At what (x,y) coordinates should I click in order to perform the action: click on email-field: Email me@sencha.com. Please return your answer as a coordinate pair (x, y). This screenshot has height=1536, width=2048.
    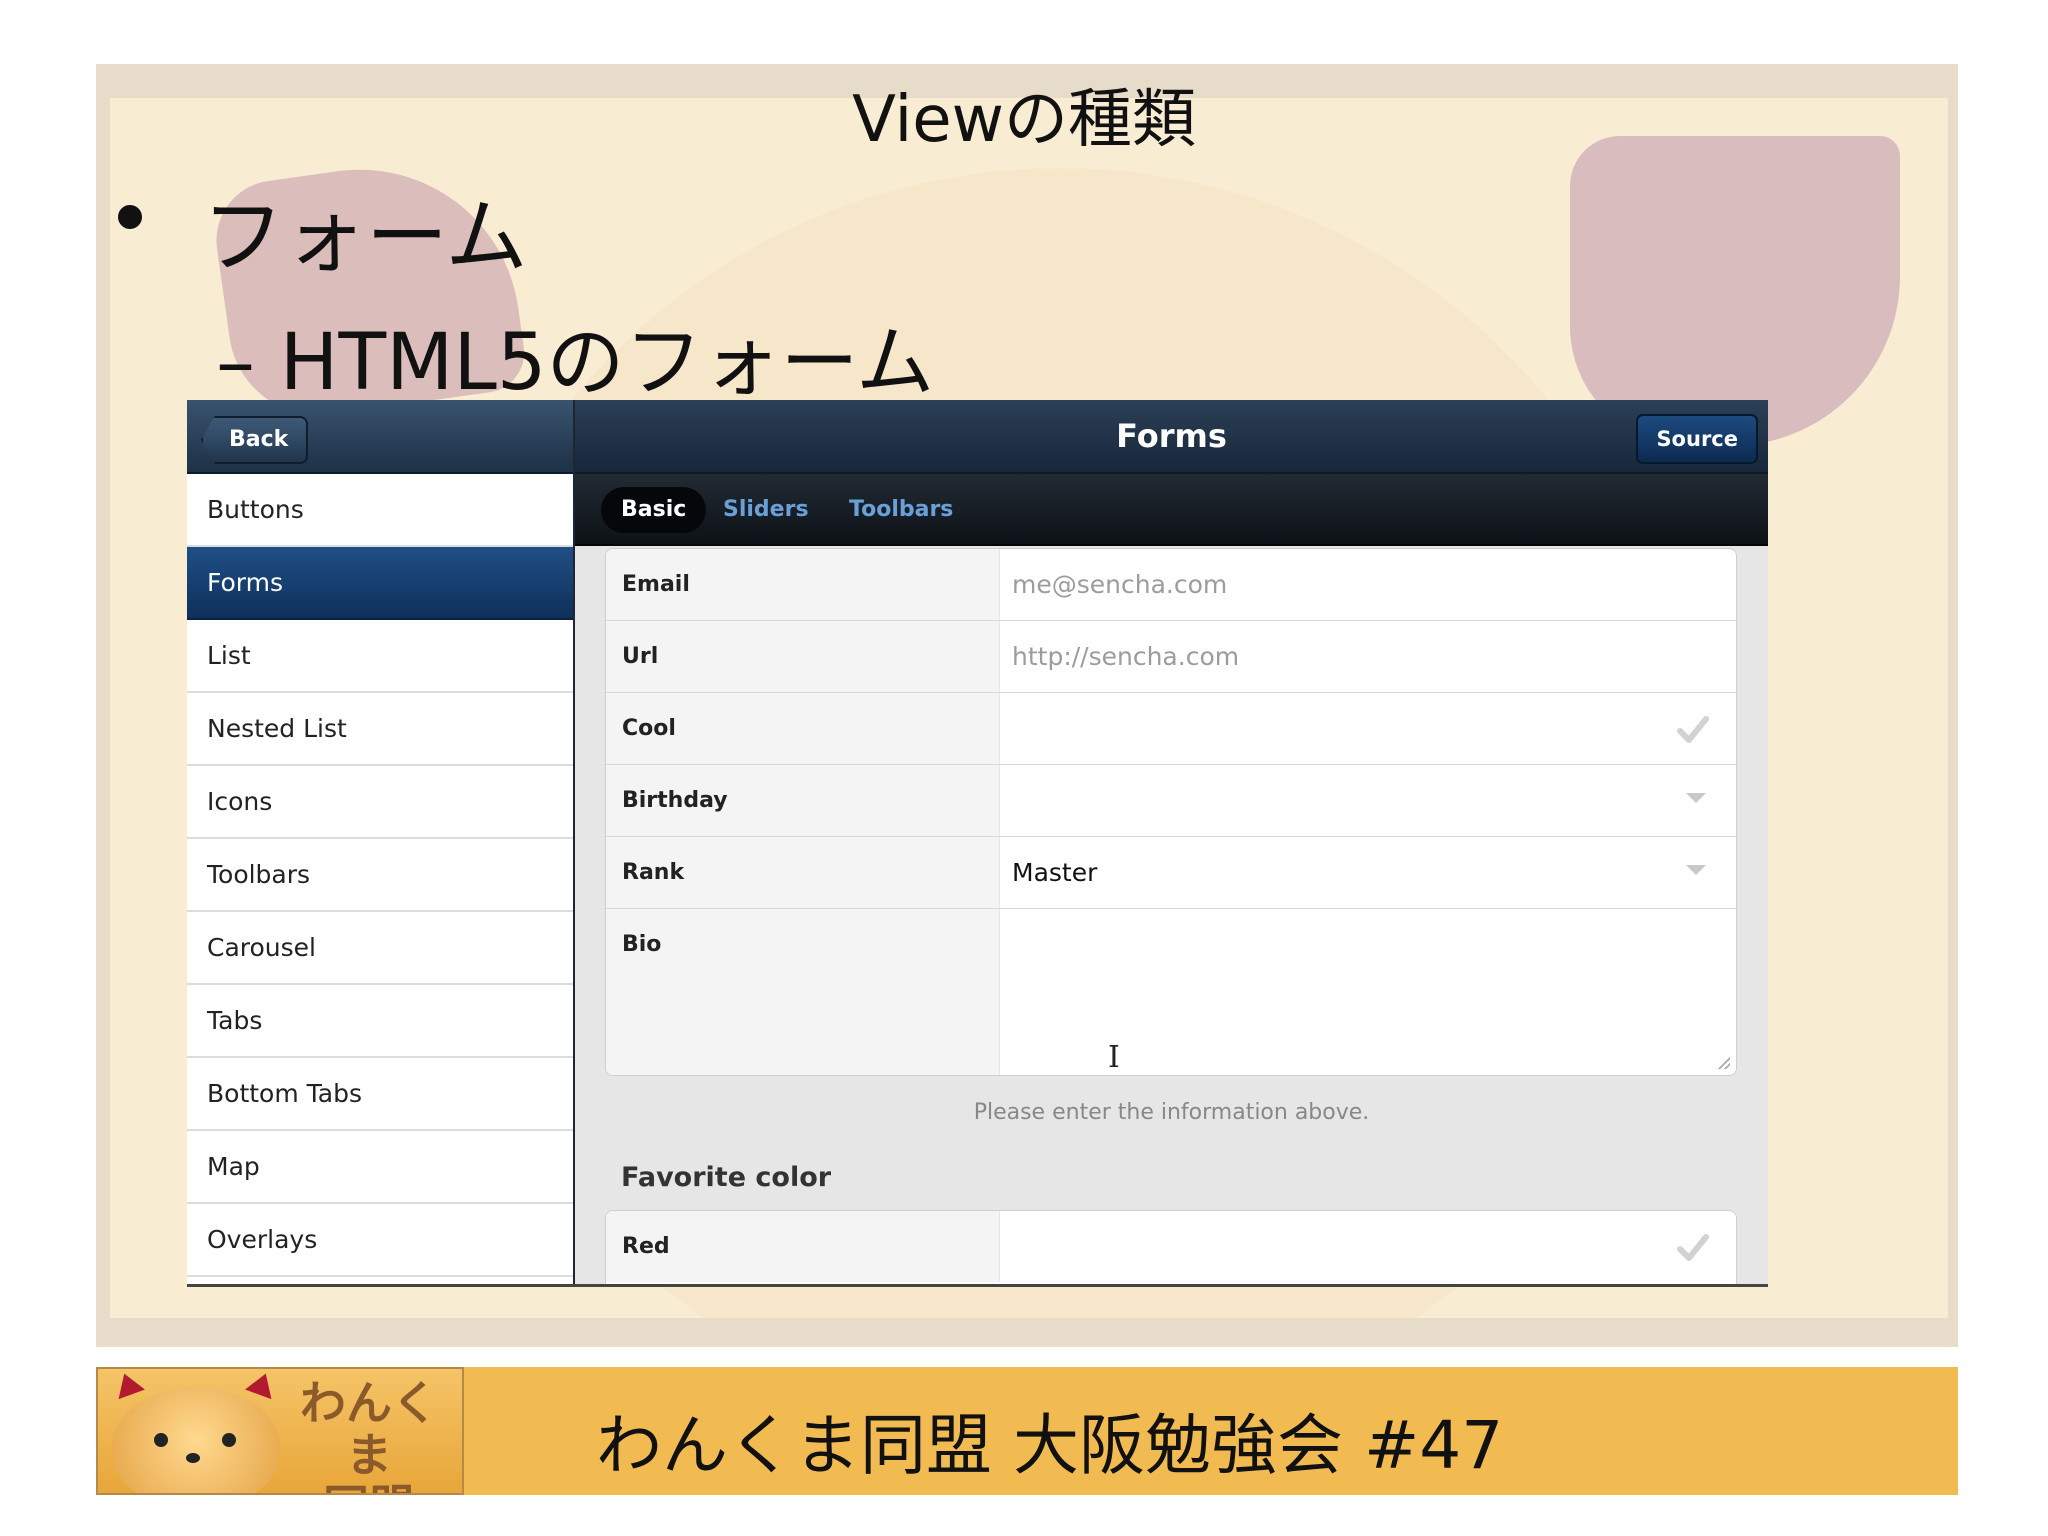
    Looking at the image, I should click on (1171, 585).